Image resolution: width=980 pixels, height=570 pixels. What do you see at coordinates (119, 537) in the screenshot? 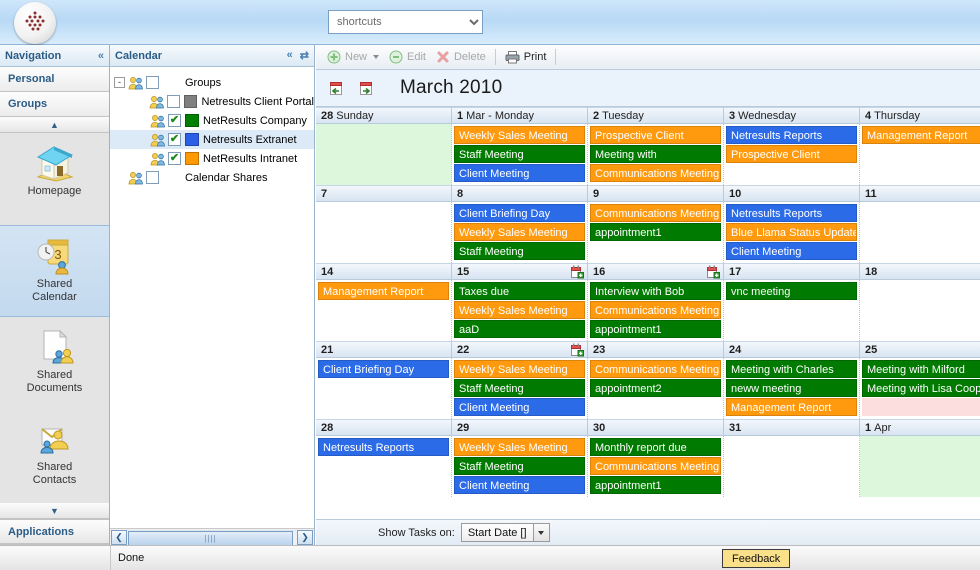
I see `scroll-left-icon: ❮` at bounding box center [119, 537].